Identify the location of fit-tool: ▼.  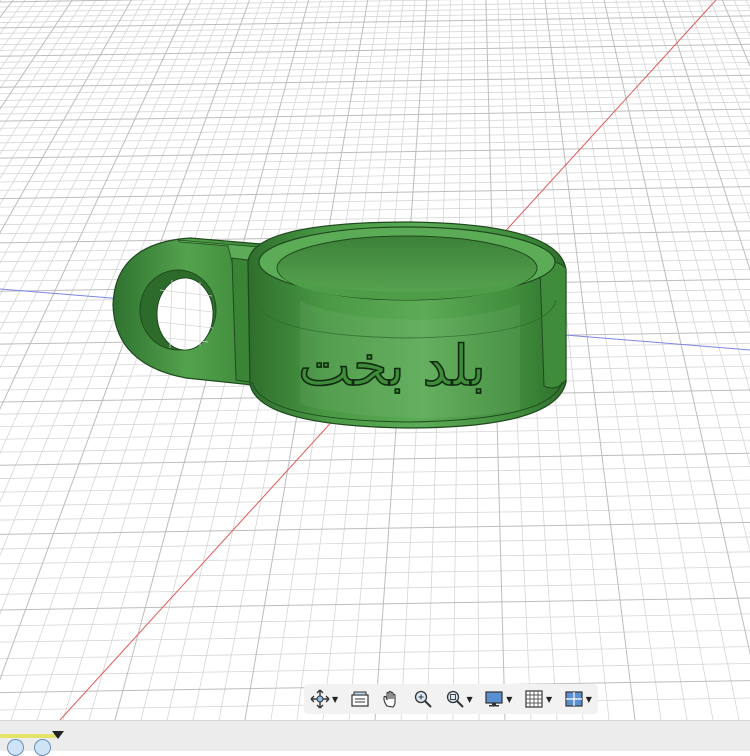
(459, 699).